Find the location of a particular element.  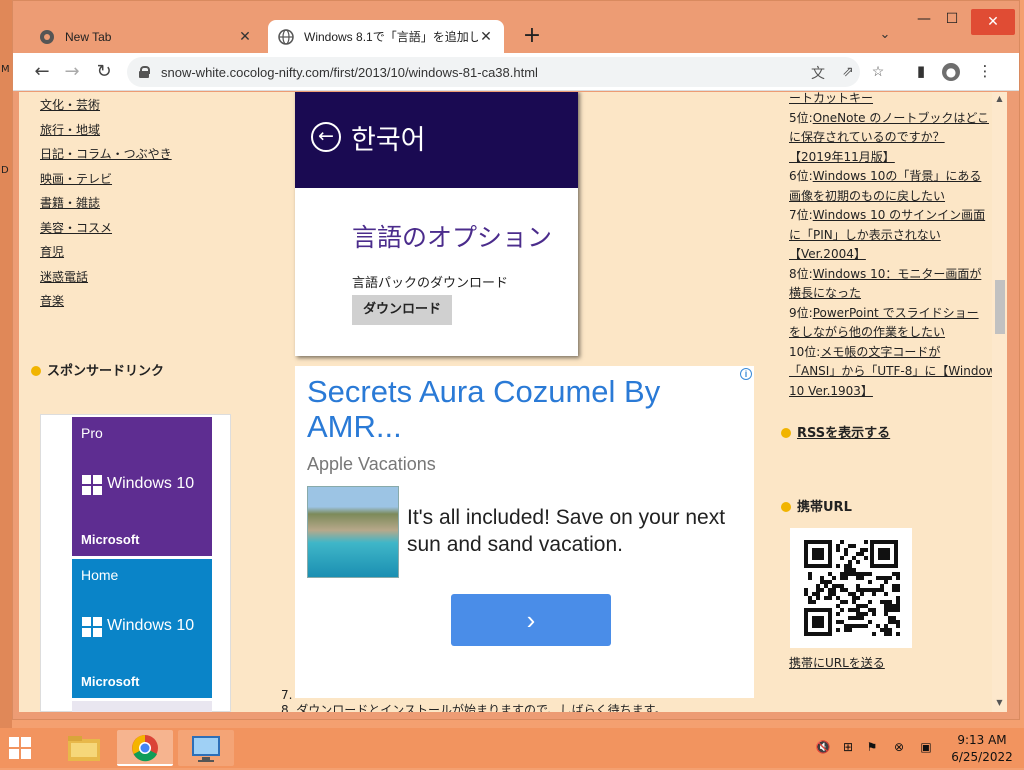

scroll-up-arrow-icon: ▲ is located at coordinates (999, 100).